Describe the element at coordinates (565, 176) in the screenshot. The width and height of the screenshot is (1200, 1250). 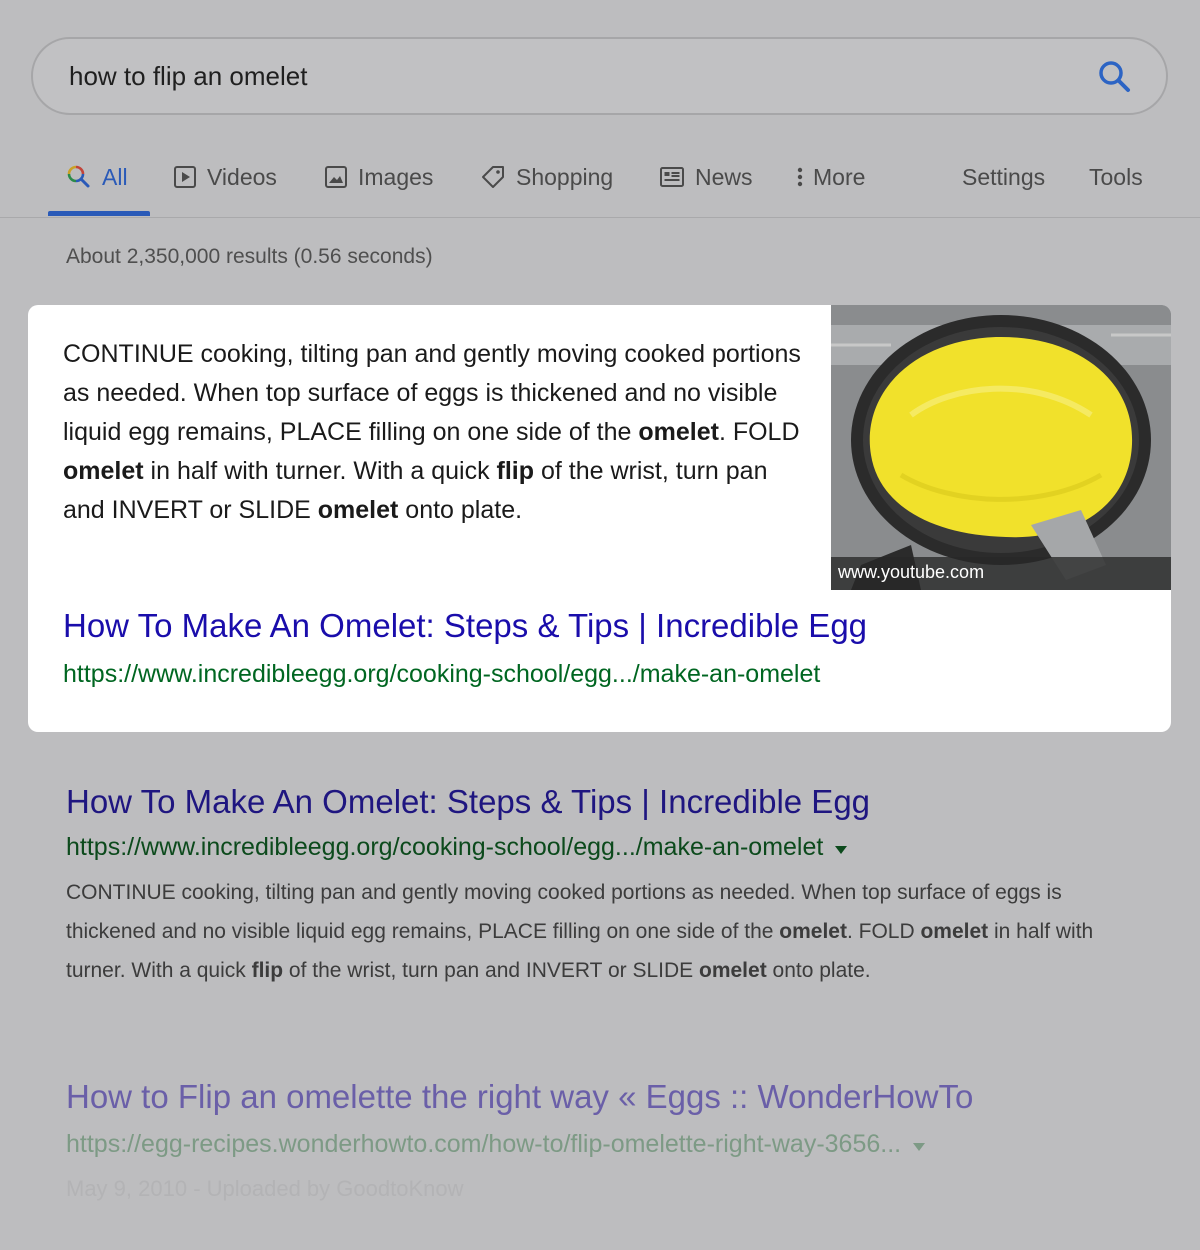
I see `tab-shopping-label: Shopping` at that location.